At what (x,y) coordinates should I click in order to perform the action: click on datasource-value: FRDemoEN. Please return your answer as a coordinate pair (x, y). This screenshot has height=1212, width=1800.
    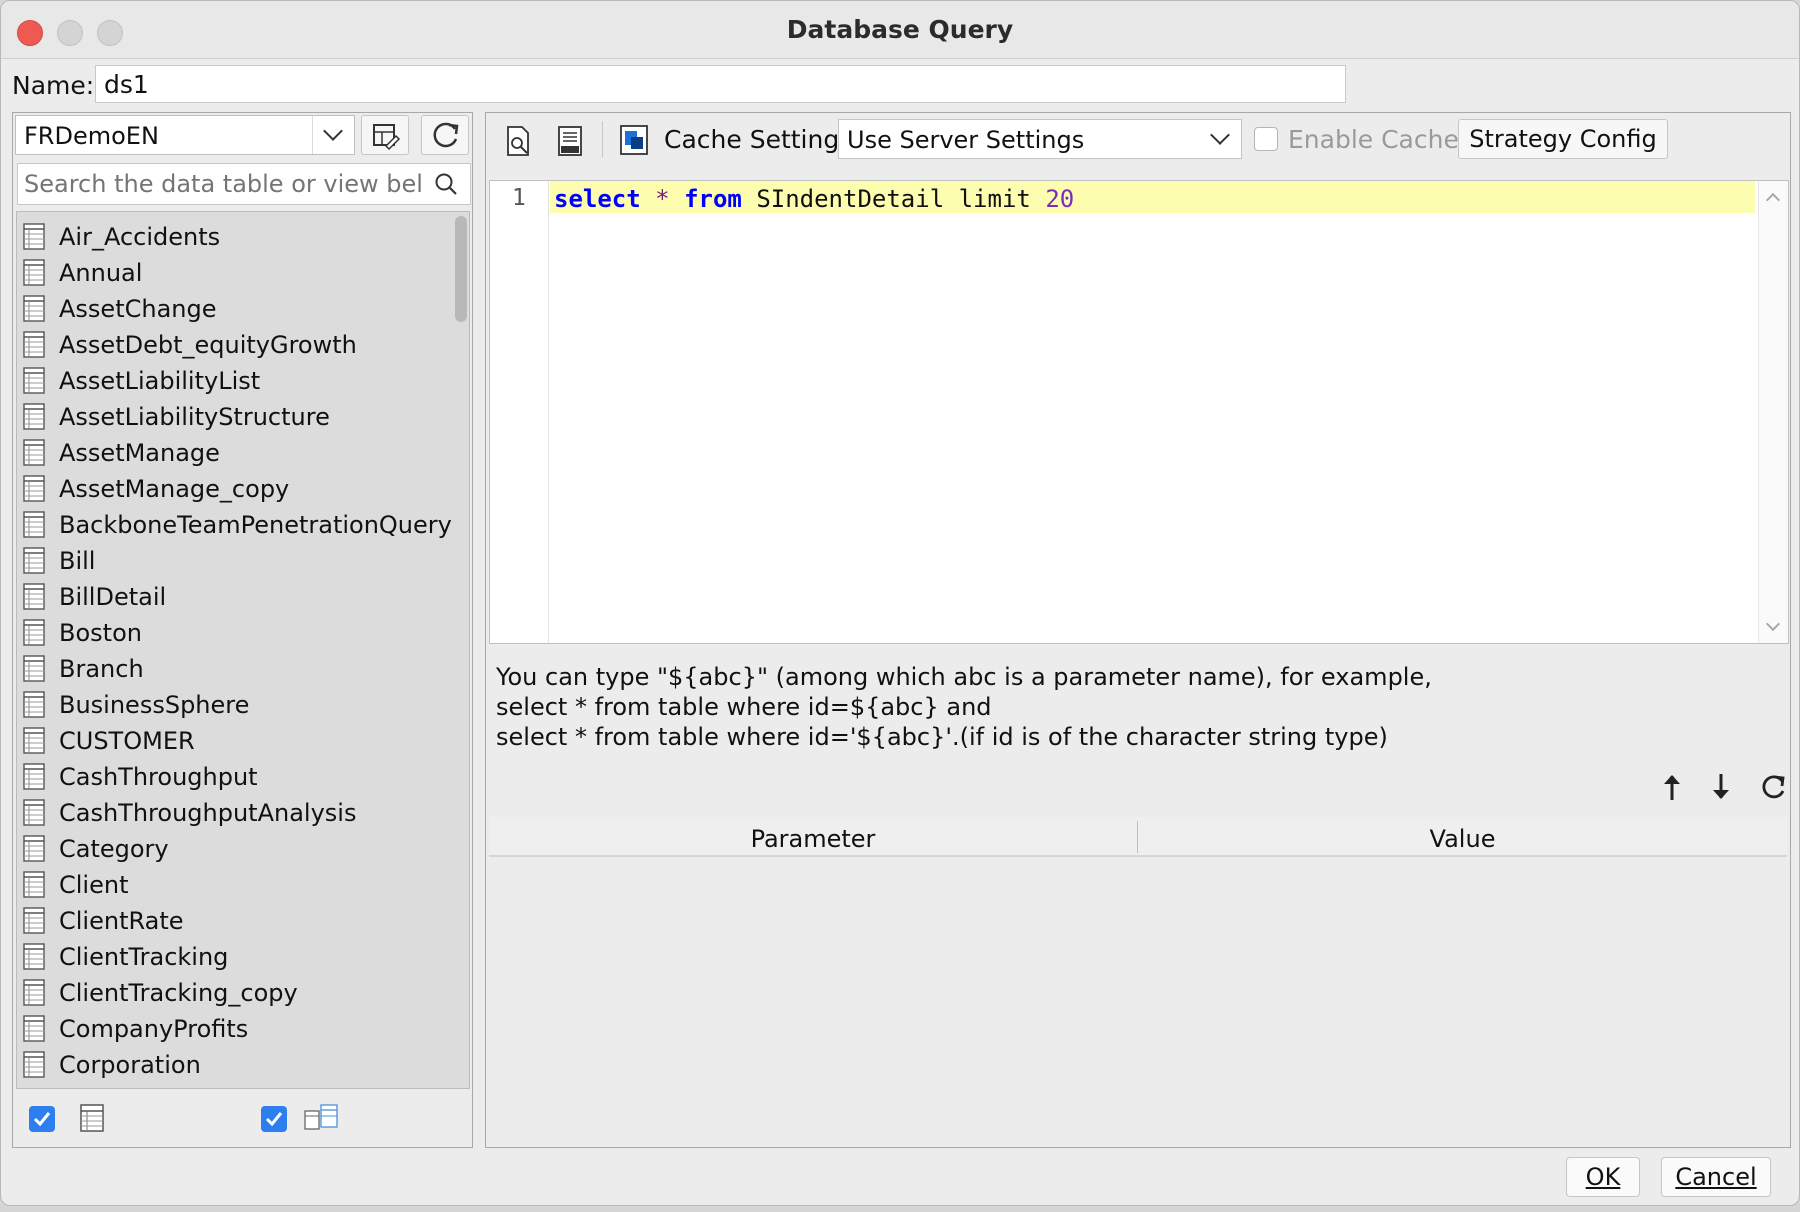
    Looking at the image, I should click on (91, 136).